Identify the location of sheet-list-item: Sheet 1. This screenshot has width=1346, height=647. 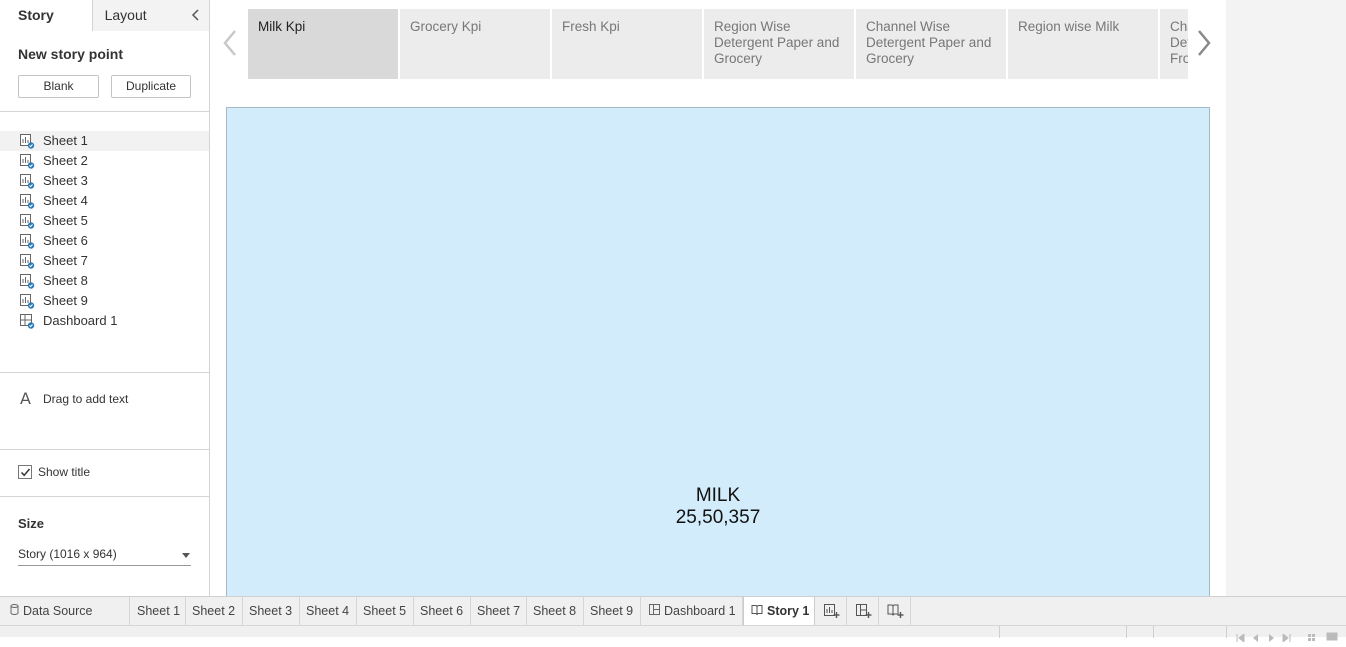
(104, 141).